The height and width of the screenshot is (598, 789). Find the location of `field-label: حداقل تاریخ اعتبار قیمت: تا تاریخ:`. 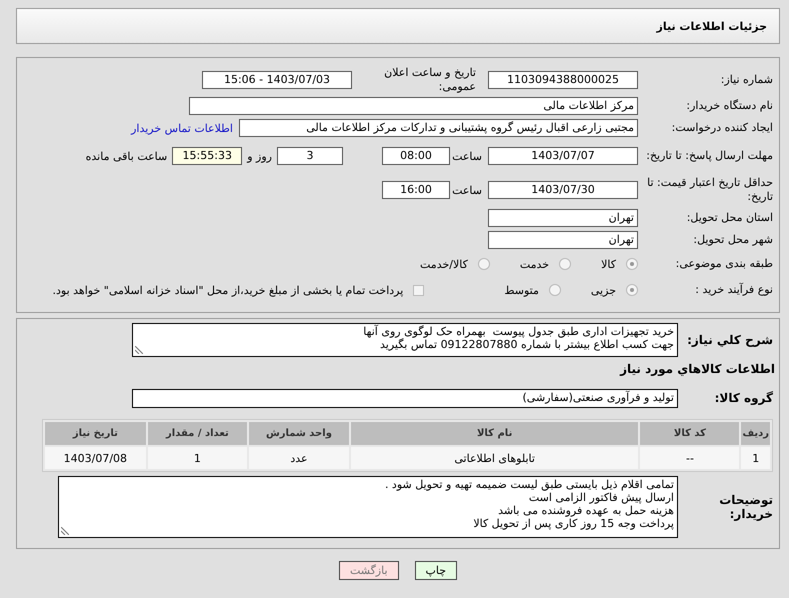

field-label: حداقل تاریخ اعتبار قیمت: تا تاریخ: is located at coordinates (710, 190).